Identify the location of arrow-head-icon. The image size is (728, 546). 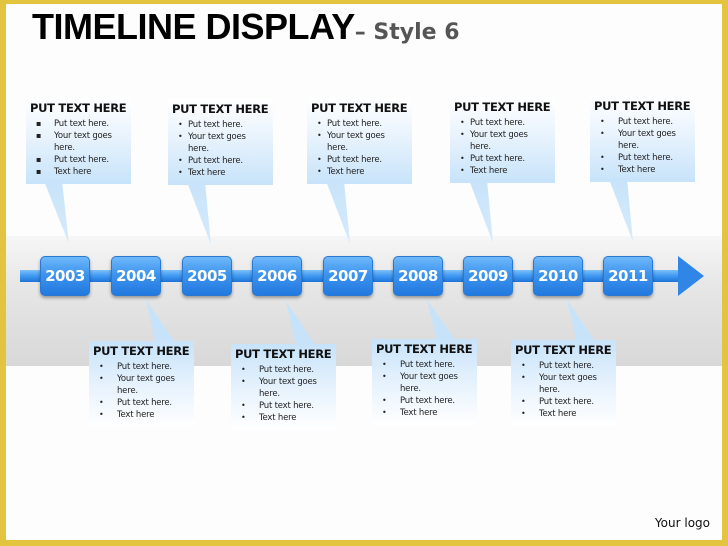
(691, 276).